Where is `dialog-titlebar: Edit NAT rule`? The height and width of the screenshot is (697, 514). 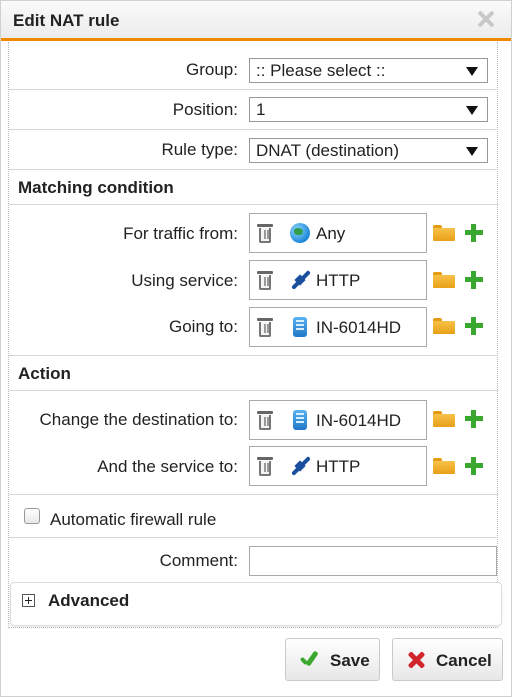
dialog-titlebar: Edit NAT rule is located at coordinates (256, 21).